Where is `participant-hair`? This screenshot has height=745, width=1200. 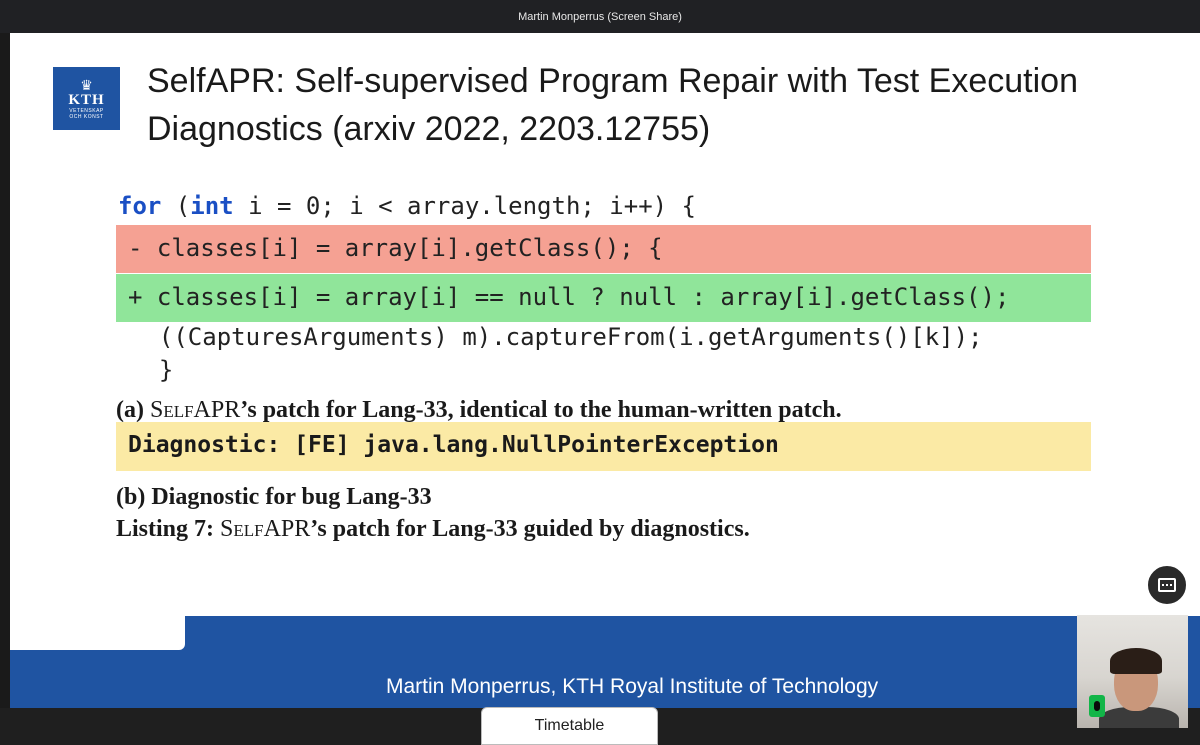
participant-hair is located at coordinates (1136, 661).